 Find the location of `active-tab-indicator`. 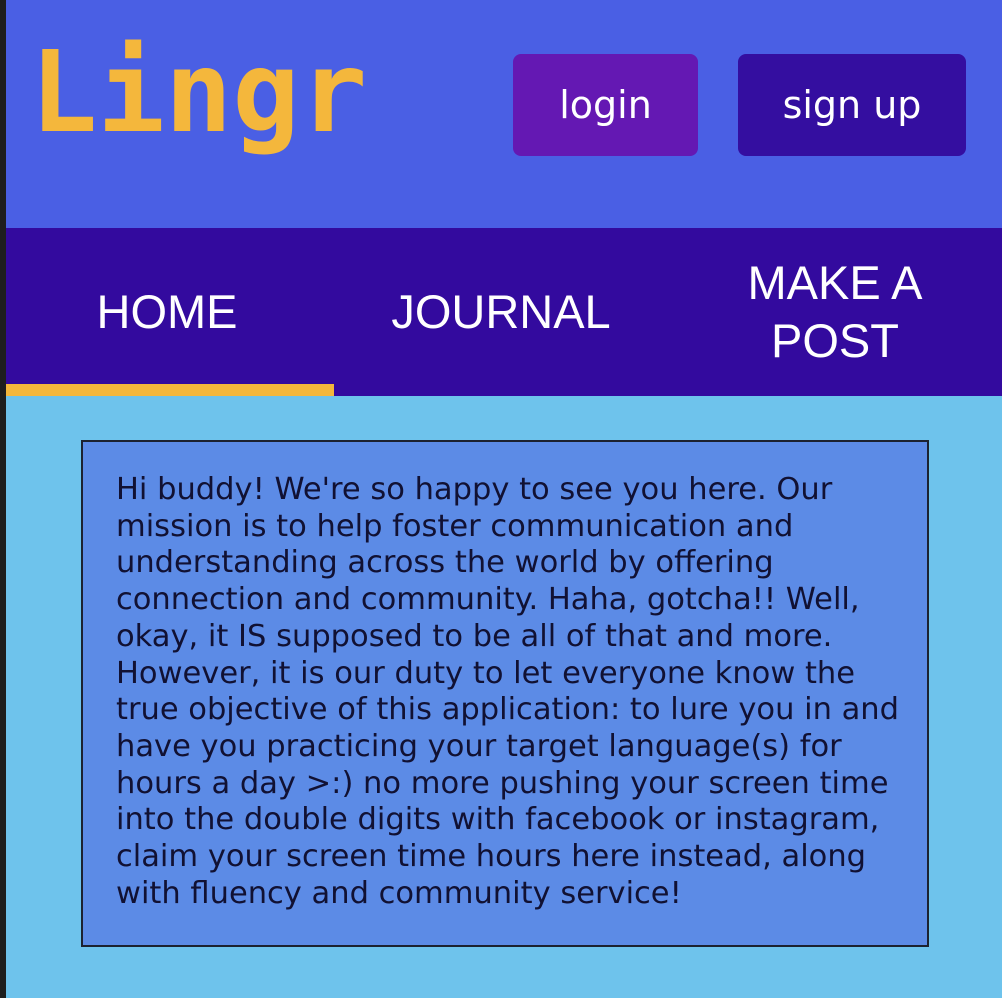

active-tab-indicator is located at coordinates (167, 390).